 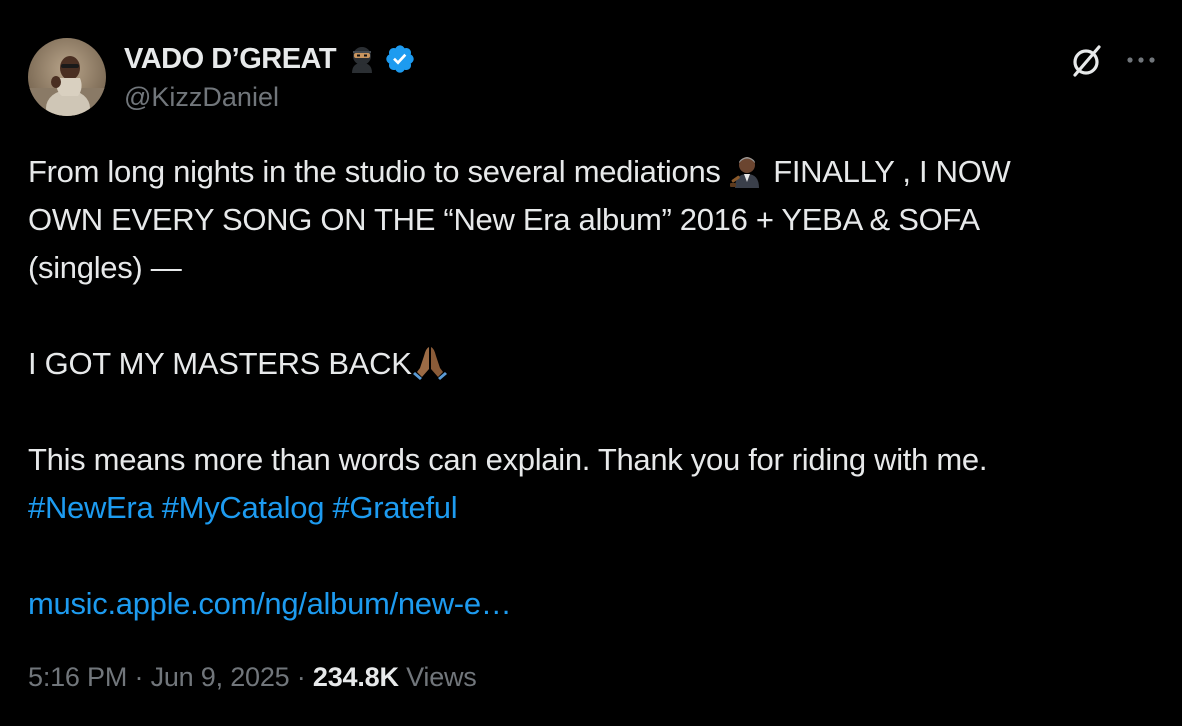 I want to click on tweet-line-3: (singles) —, so click(x=105, y=267).